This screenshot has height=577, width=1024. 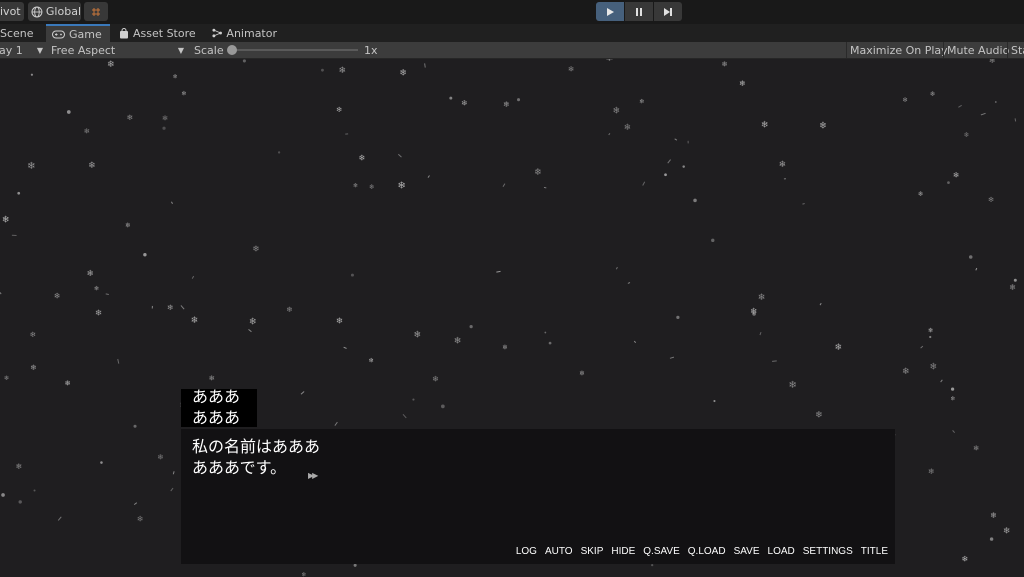 I want to click on play-button, so click(x=610, y=11).